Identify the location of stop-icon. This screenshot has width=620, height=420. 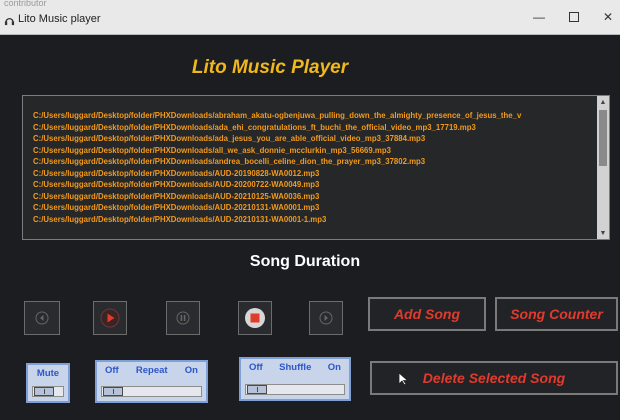
(255, 318).